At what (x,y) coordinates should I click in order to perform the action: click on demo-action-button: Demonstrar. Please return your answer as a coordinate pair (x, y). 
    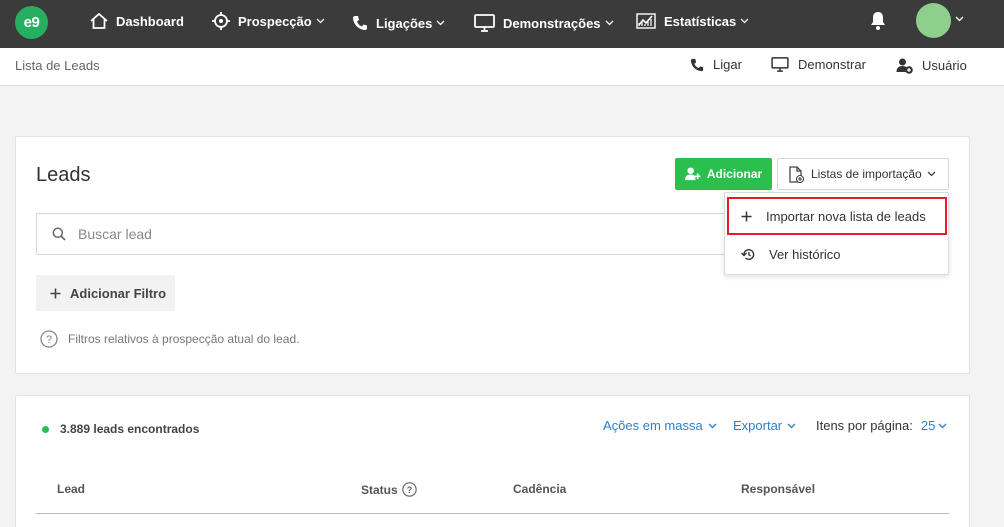
    Looking at the image, I should click on (818, 64).